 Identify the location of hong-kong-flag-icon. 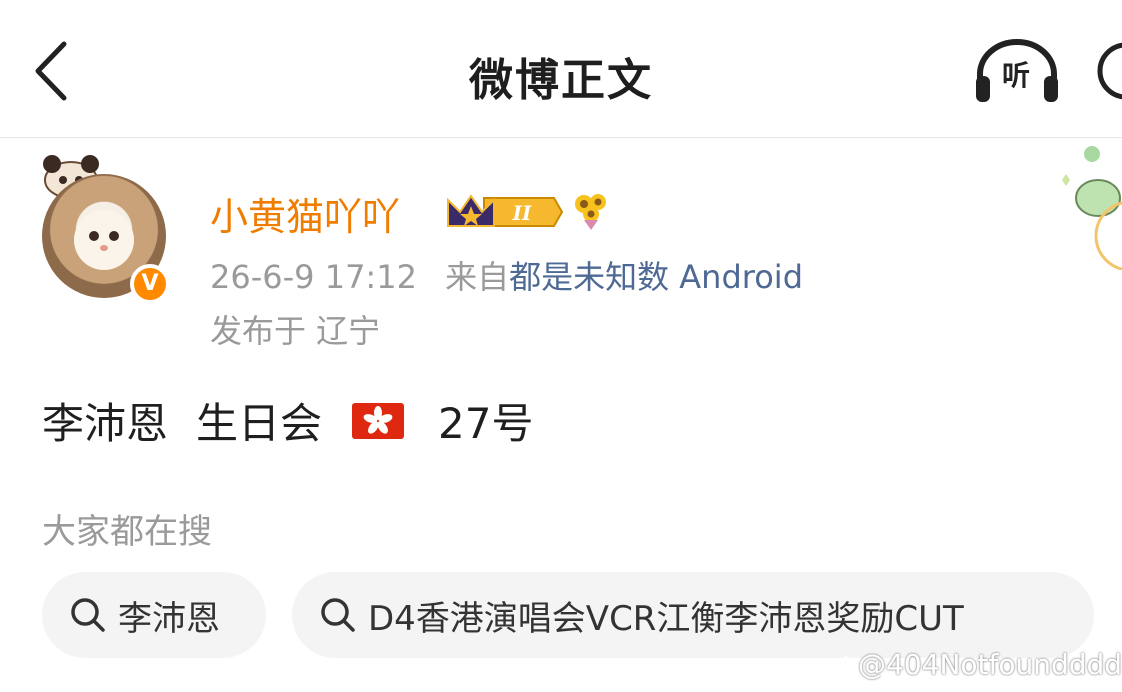
(378, 420).